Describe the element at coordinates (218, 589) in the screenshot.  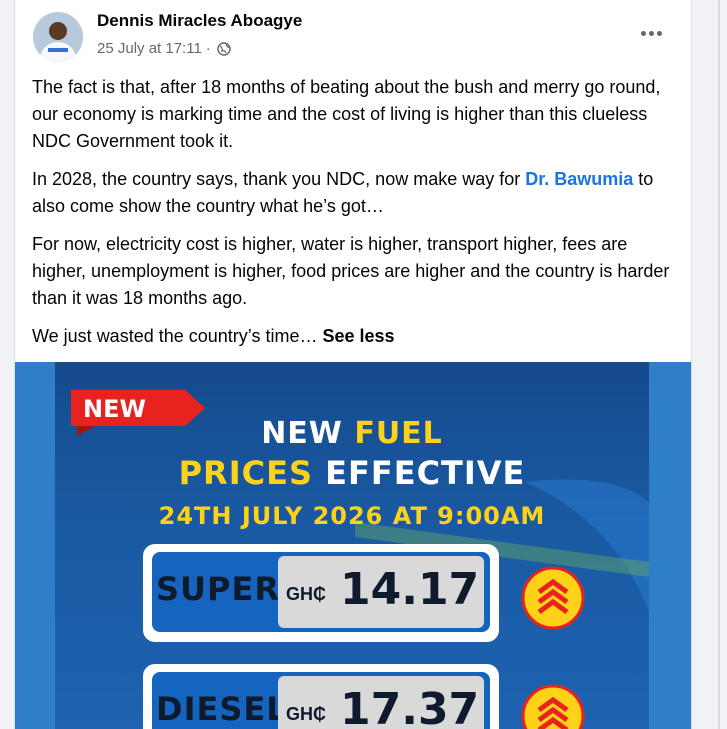
I see `fuel-grade-label: SUPER` at that location.